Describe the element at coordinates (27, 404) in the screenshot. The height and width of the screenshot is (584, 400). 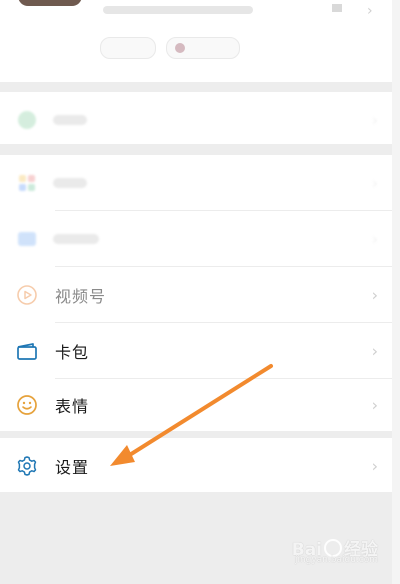
I see `sticker-icon` at that location.